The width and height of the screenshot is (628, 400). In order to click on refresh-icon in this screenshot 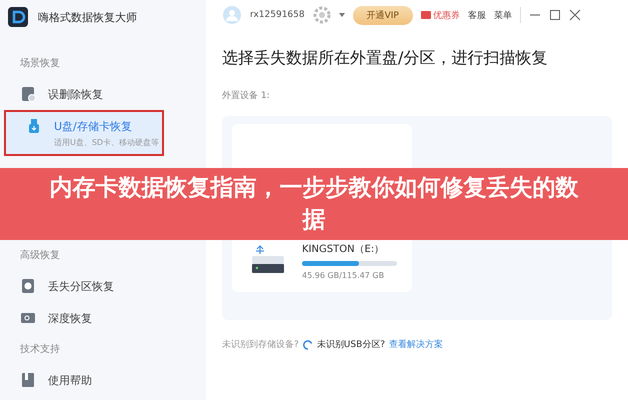, I will do `click(307, 345)`.